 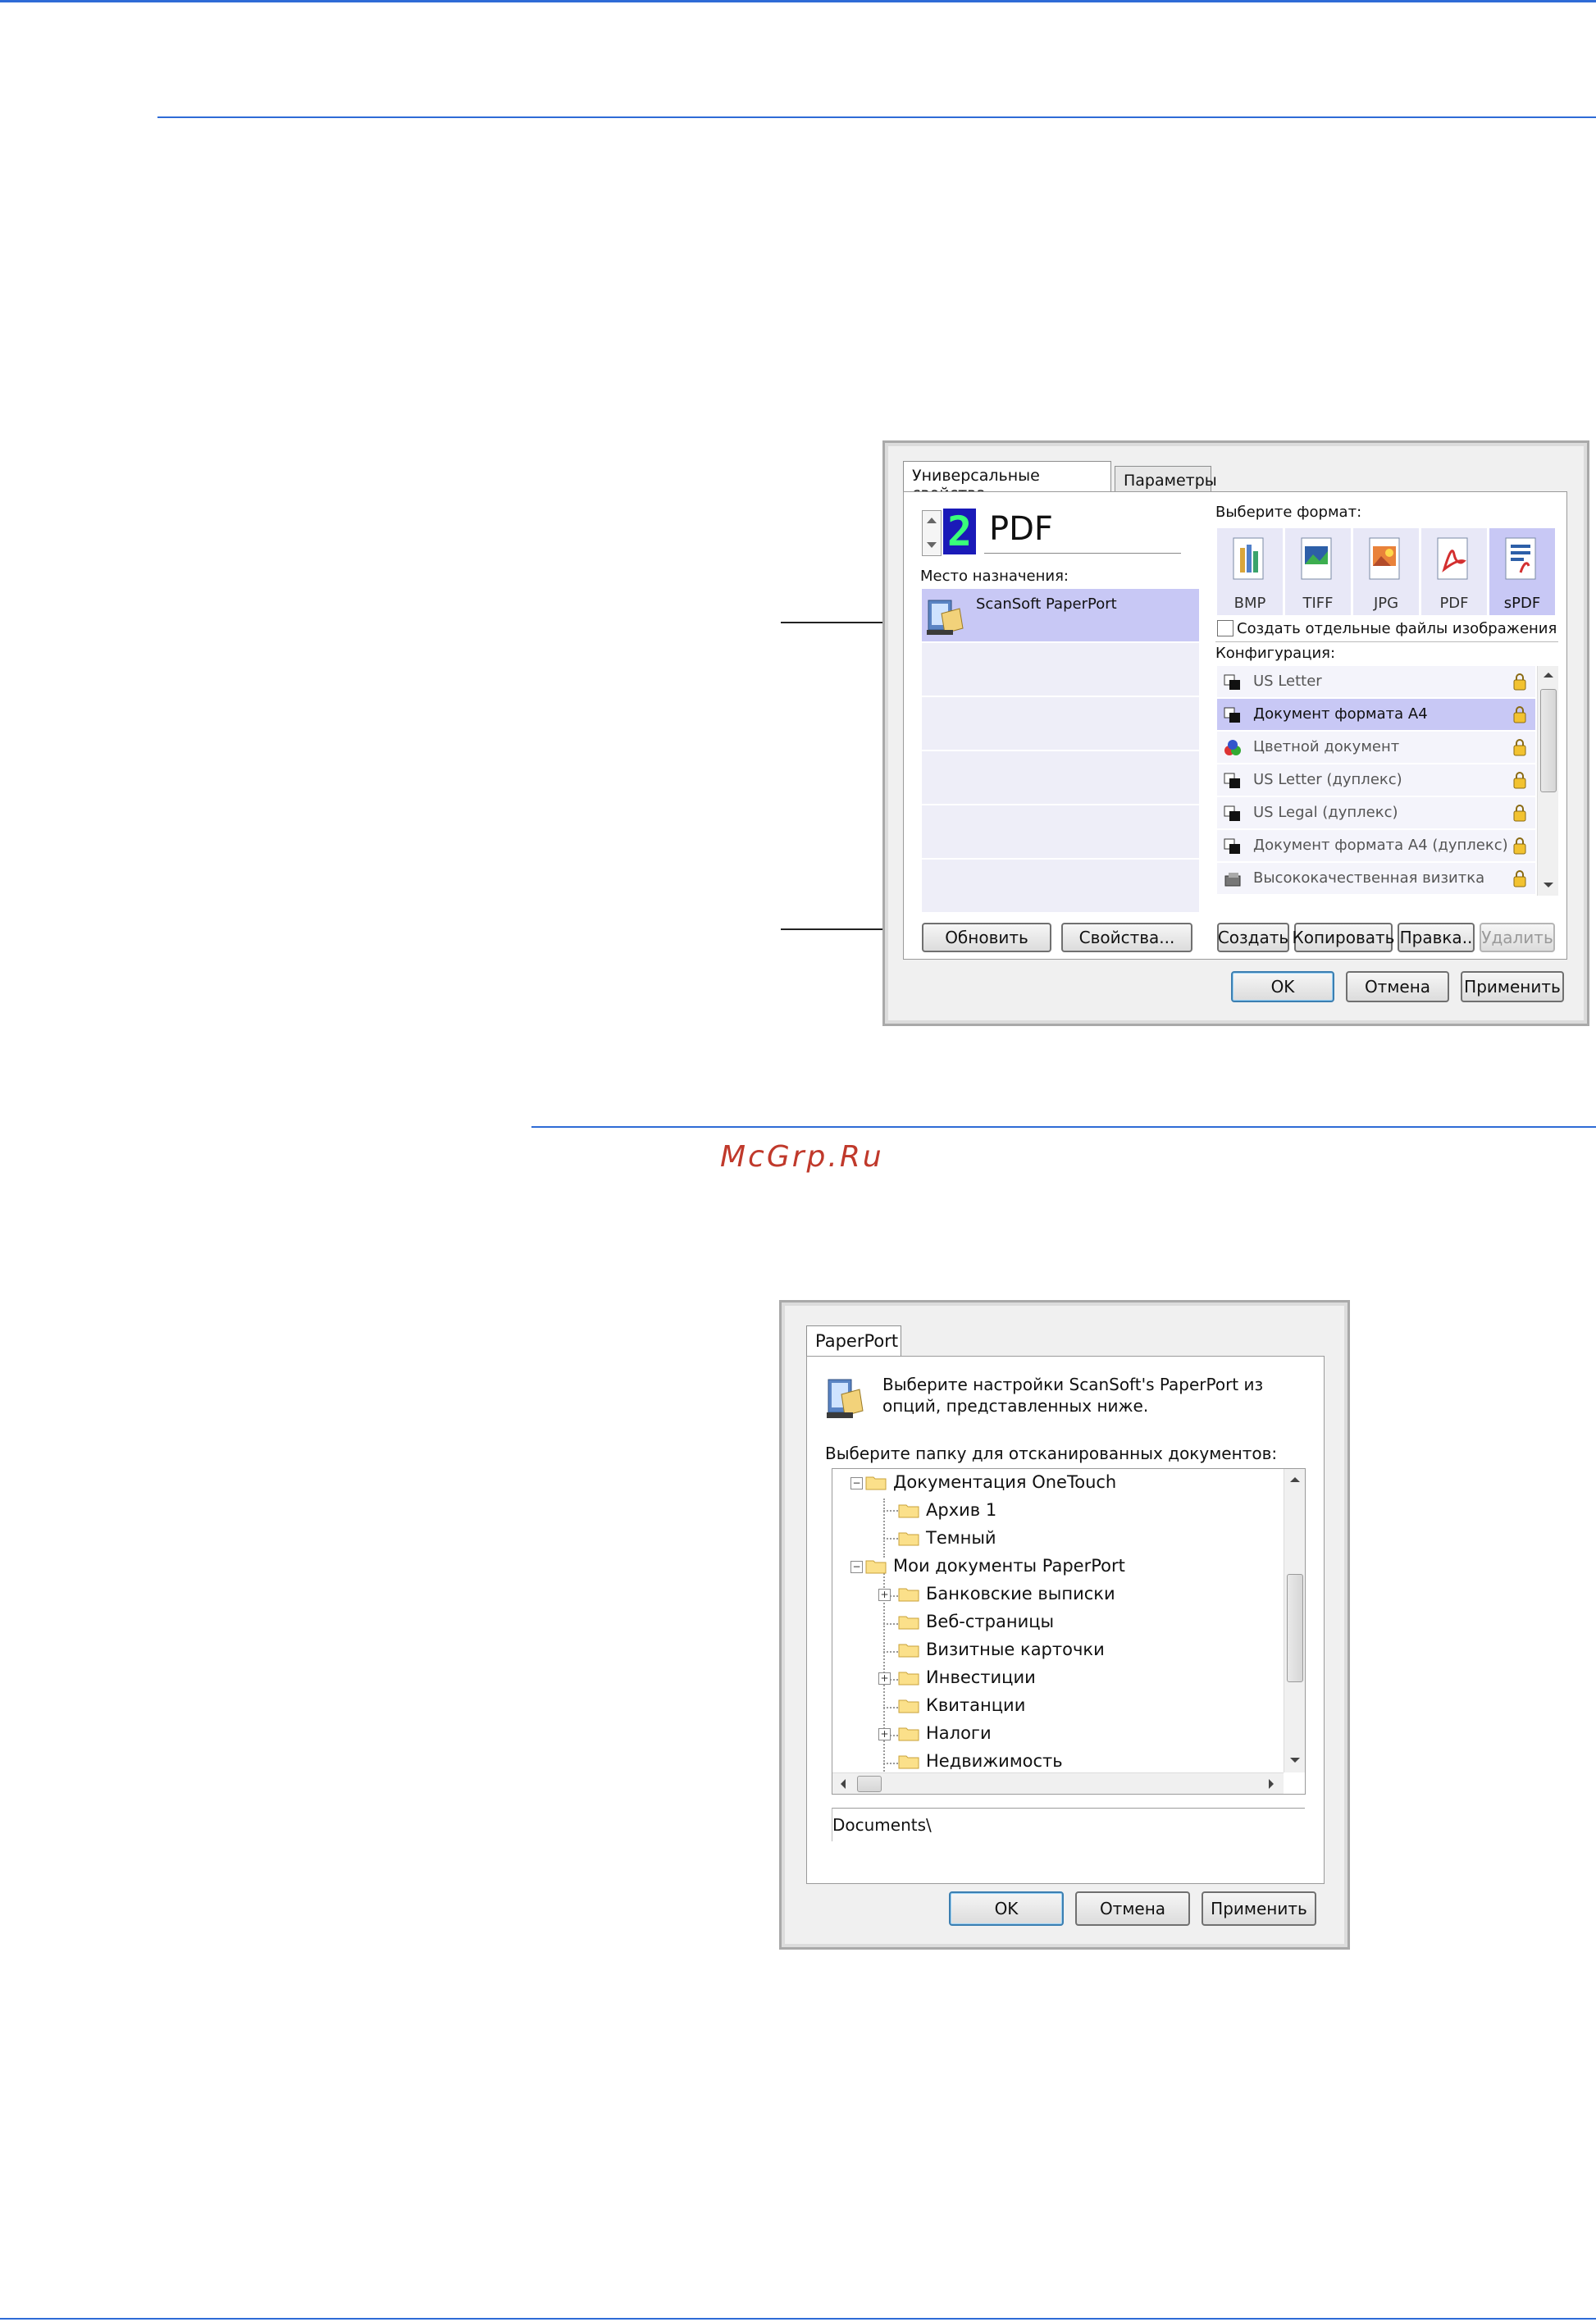 I want to click on tree-item-label: Недвижимость, so click(x=994, y=1761).